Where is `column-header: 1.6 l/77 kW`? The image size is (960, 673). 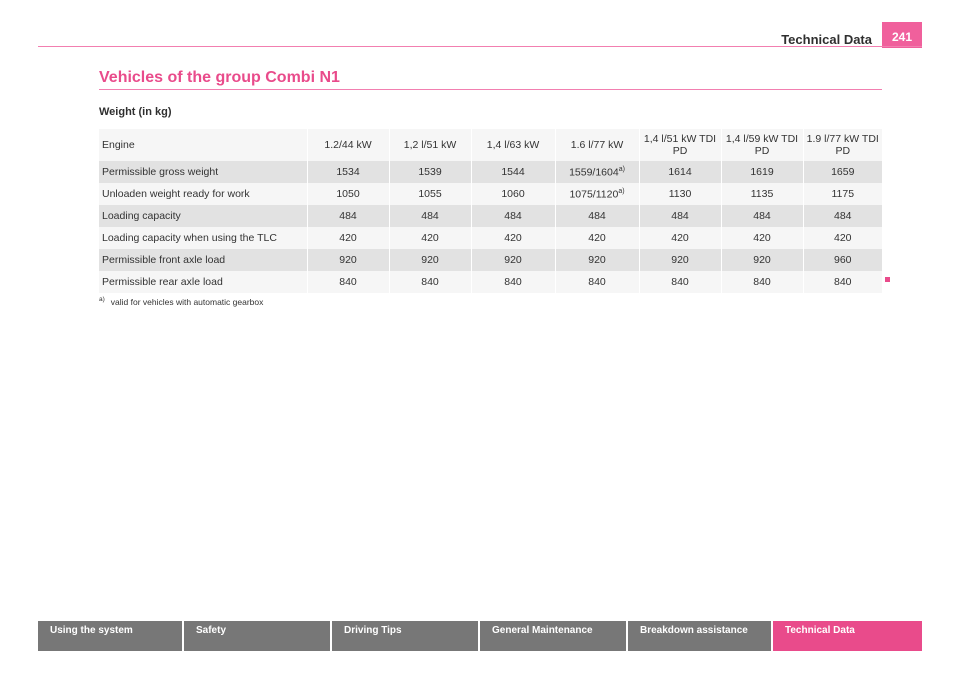
column-header: 1.6 l/77 kW is located at coordinates (597, 145).